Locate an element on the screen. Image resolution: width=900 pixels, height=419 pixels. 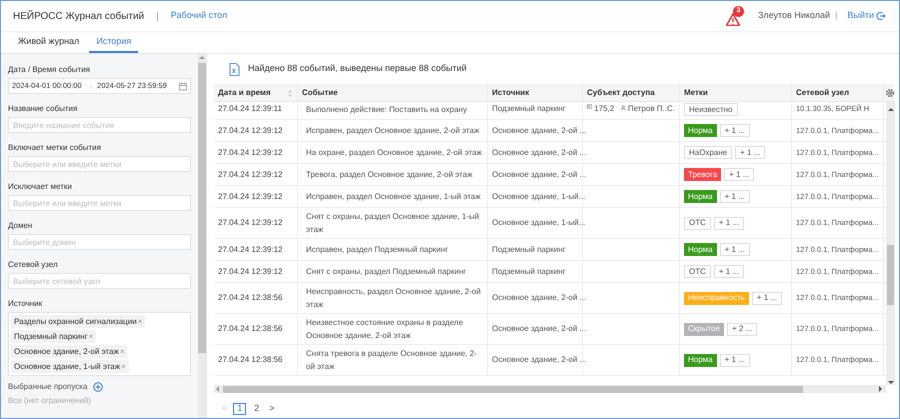
page-button: 1 is located at coordinates (239, 408).